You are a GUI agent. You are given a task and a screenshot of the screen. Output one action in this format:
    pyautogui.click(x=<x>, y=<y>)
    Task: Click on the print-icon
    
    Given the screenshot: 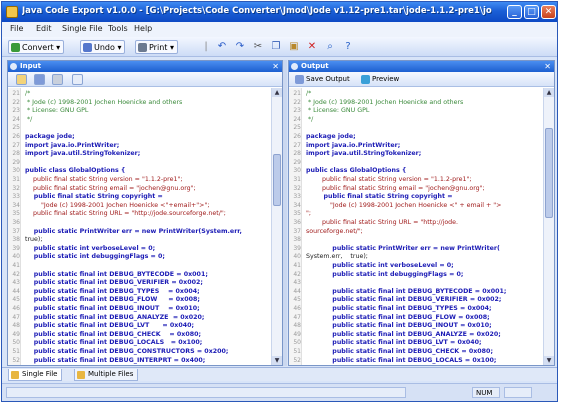 What is the action you would take?
    pyautogui.click(x=57, y=79)
    